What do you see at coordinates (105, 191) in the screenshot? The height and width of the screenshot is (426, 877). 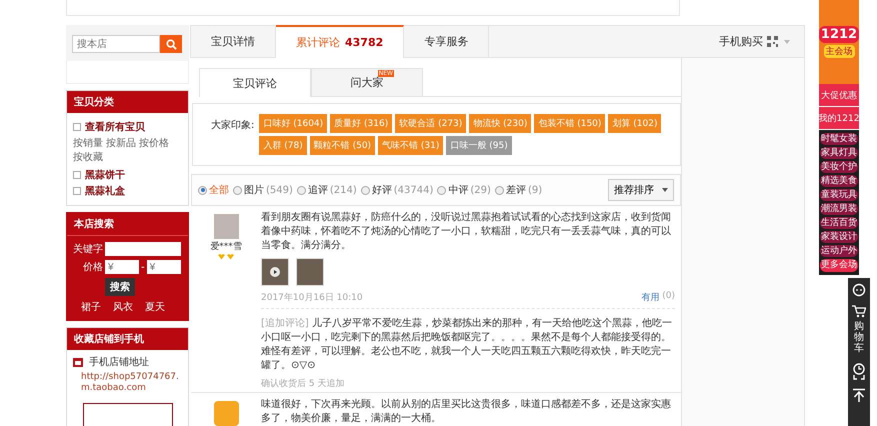 I see `category-link: 黑蒜礼盒` at bounding box center [105, 191].